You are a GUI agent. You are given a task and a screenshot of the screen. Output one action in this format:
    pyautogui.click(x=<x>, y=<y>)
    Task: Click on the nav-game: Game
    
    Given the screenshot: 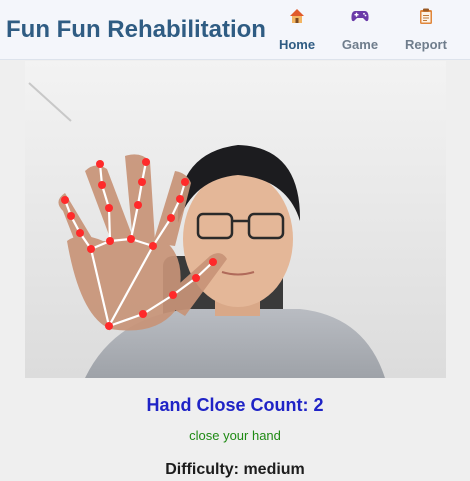 What is the action you would take?
    pyautogui.click(x=360, y=32)
    